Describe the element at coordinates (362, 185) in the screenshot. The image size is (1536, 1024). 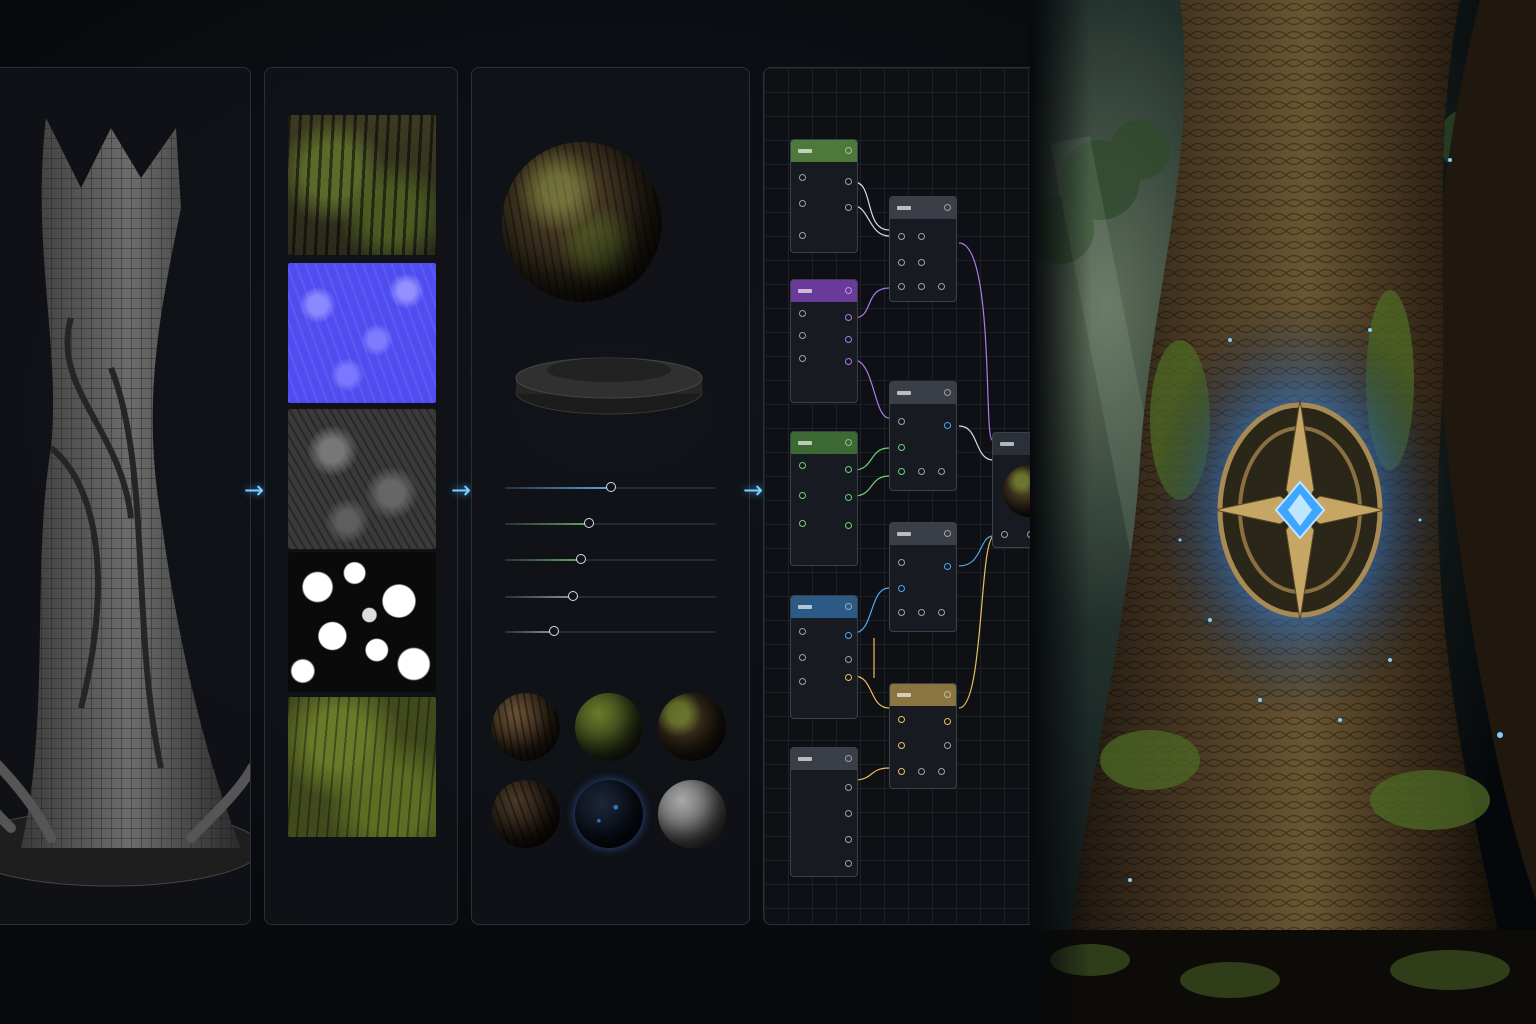
I see `albedo-map` at that location.